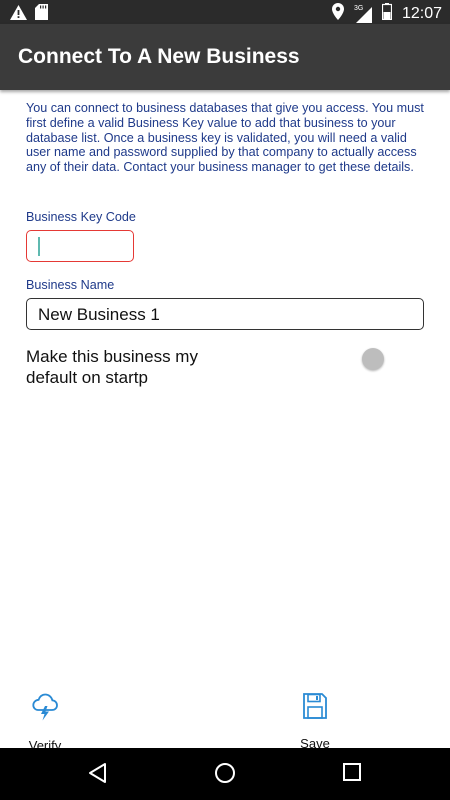 This screenshot has height=800, width=450. I want to click on business-name-input: New Business 1, so click(225, 314).